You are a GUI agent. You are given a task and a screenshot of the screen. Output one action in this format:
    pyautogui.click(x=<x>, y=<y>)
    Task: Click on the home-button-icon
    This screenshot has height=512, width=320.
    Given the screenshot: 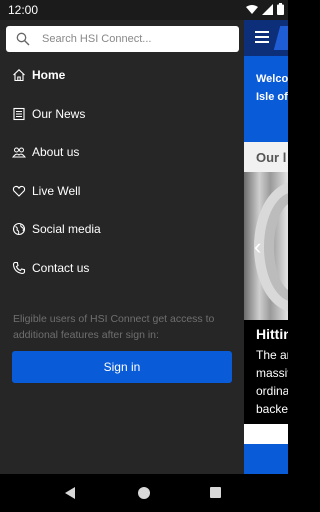 What is the action you would take?
    pyautogui.click(x=144, y=493)
    